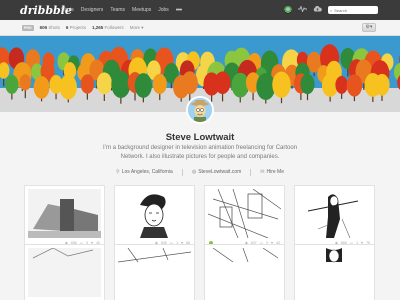 This screenshot has width=400, height=300. What do you see at coordinates (97, 27) in the screenshot?
I see `followers-count: 1,265` at bounding box center [97, 27].